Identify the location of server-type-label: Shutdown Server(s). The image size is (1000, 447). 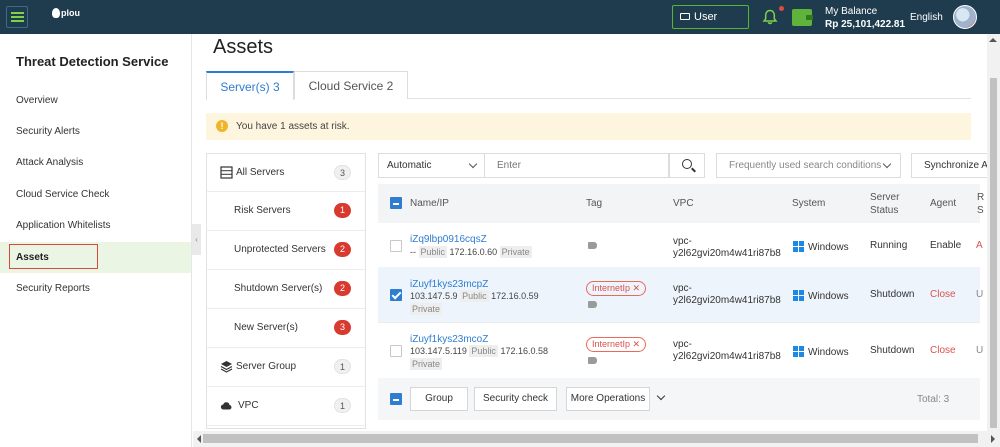
(278, 288).